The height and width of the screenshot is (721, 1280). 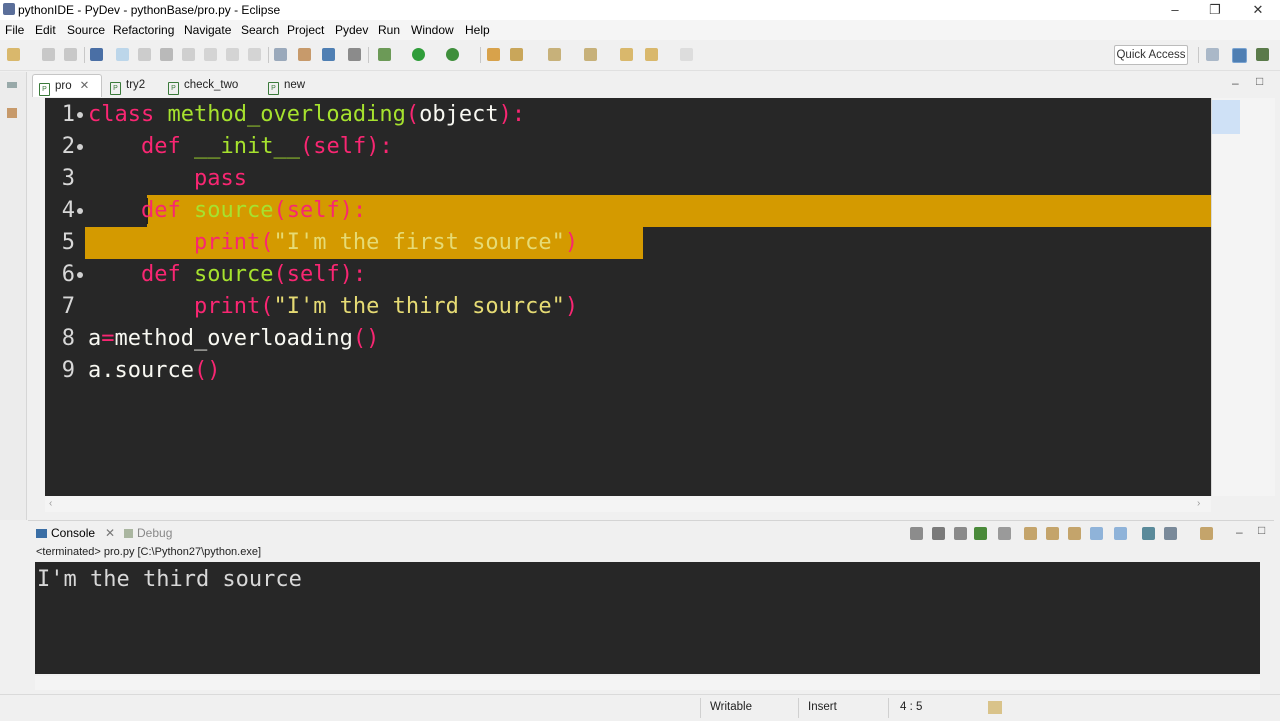 What do you see at coordinates (232, 54) in the screenshot?
I see `step-over-icon` at bounding box center [232, 54].